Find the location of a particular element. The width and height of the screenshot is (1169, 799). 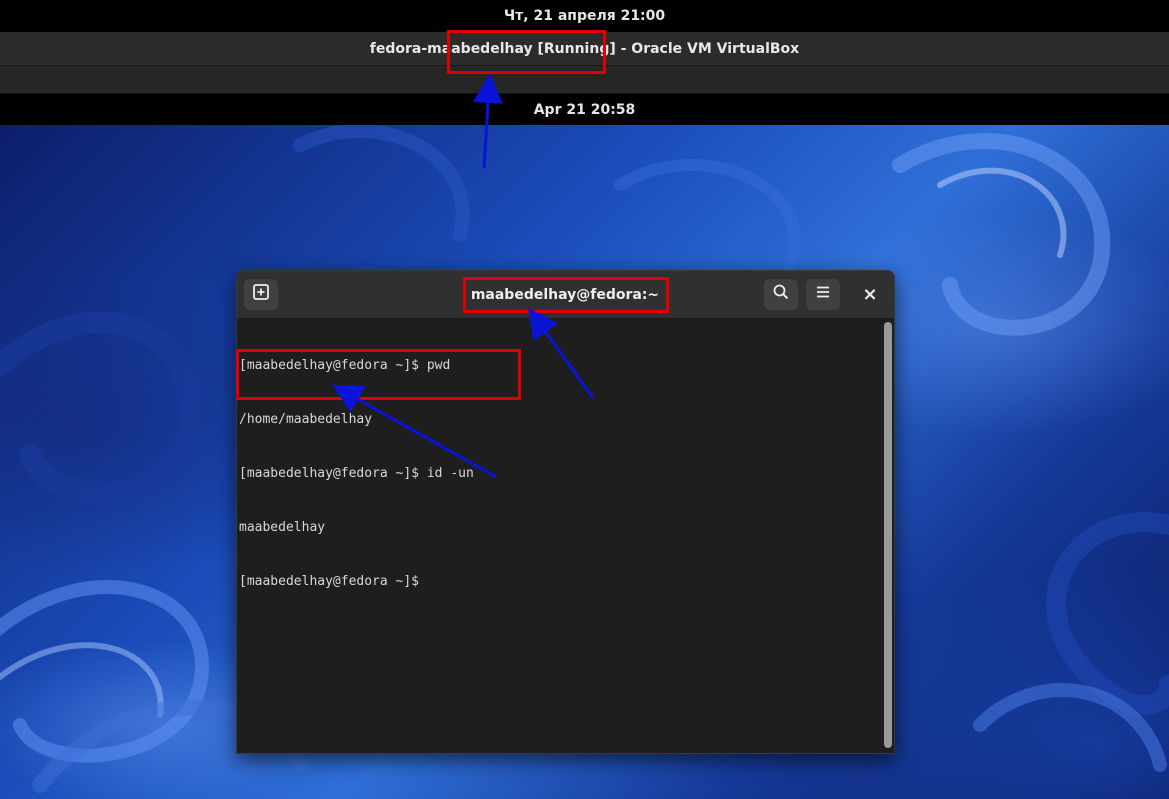

scrollbar-thumb is located at coordinates (888, 535).